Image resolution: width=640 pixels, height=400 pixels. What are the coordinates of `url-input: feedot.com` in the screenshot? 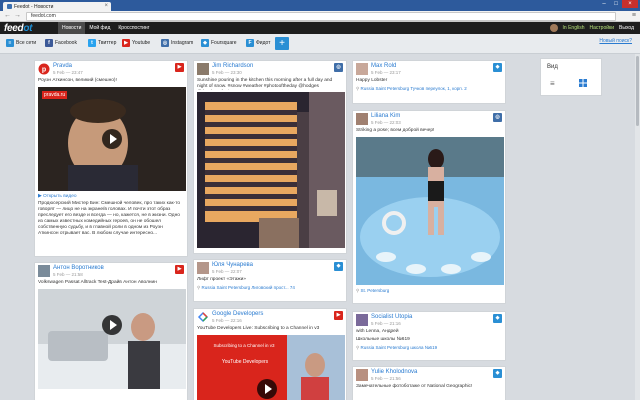 It's located at (321, 16).